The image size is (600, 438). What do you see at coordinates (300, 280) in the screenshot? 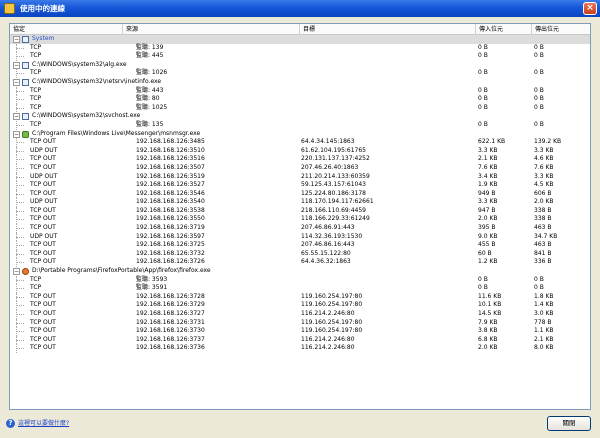
I see `connection-row: TCP 監聽: 3593 0 B 0 B` at bounding box center [300, 280].